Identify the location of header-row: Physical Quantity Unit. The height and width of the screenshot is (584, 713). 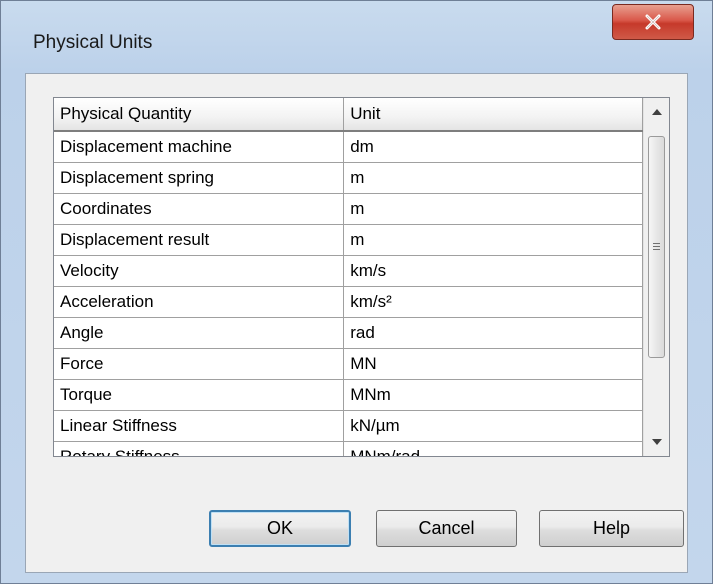
(348, 115).